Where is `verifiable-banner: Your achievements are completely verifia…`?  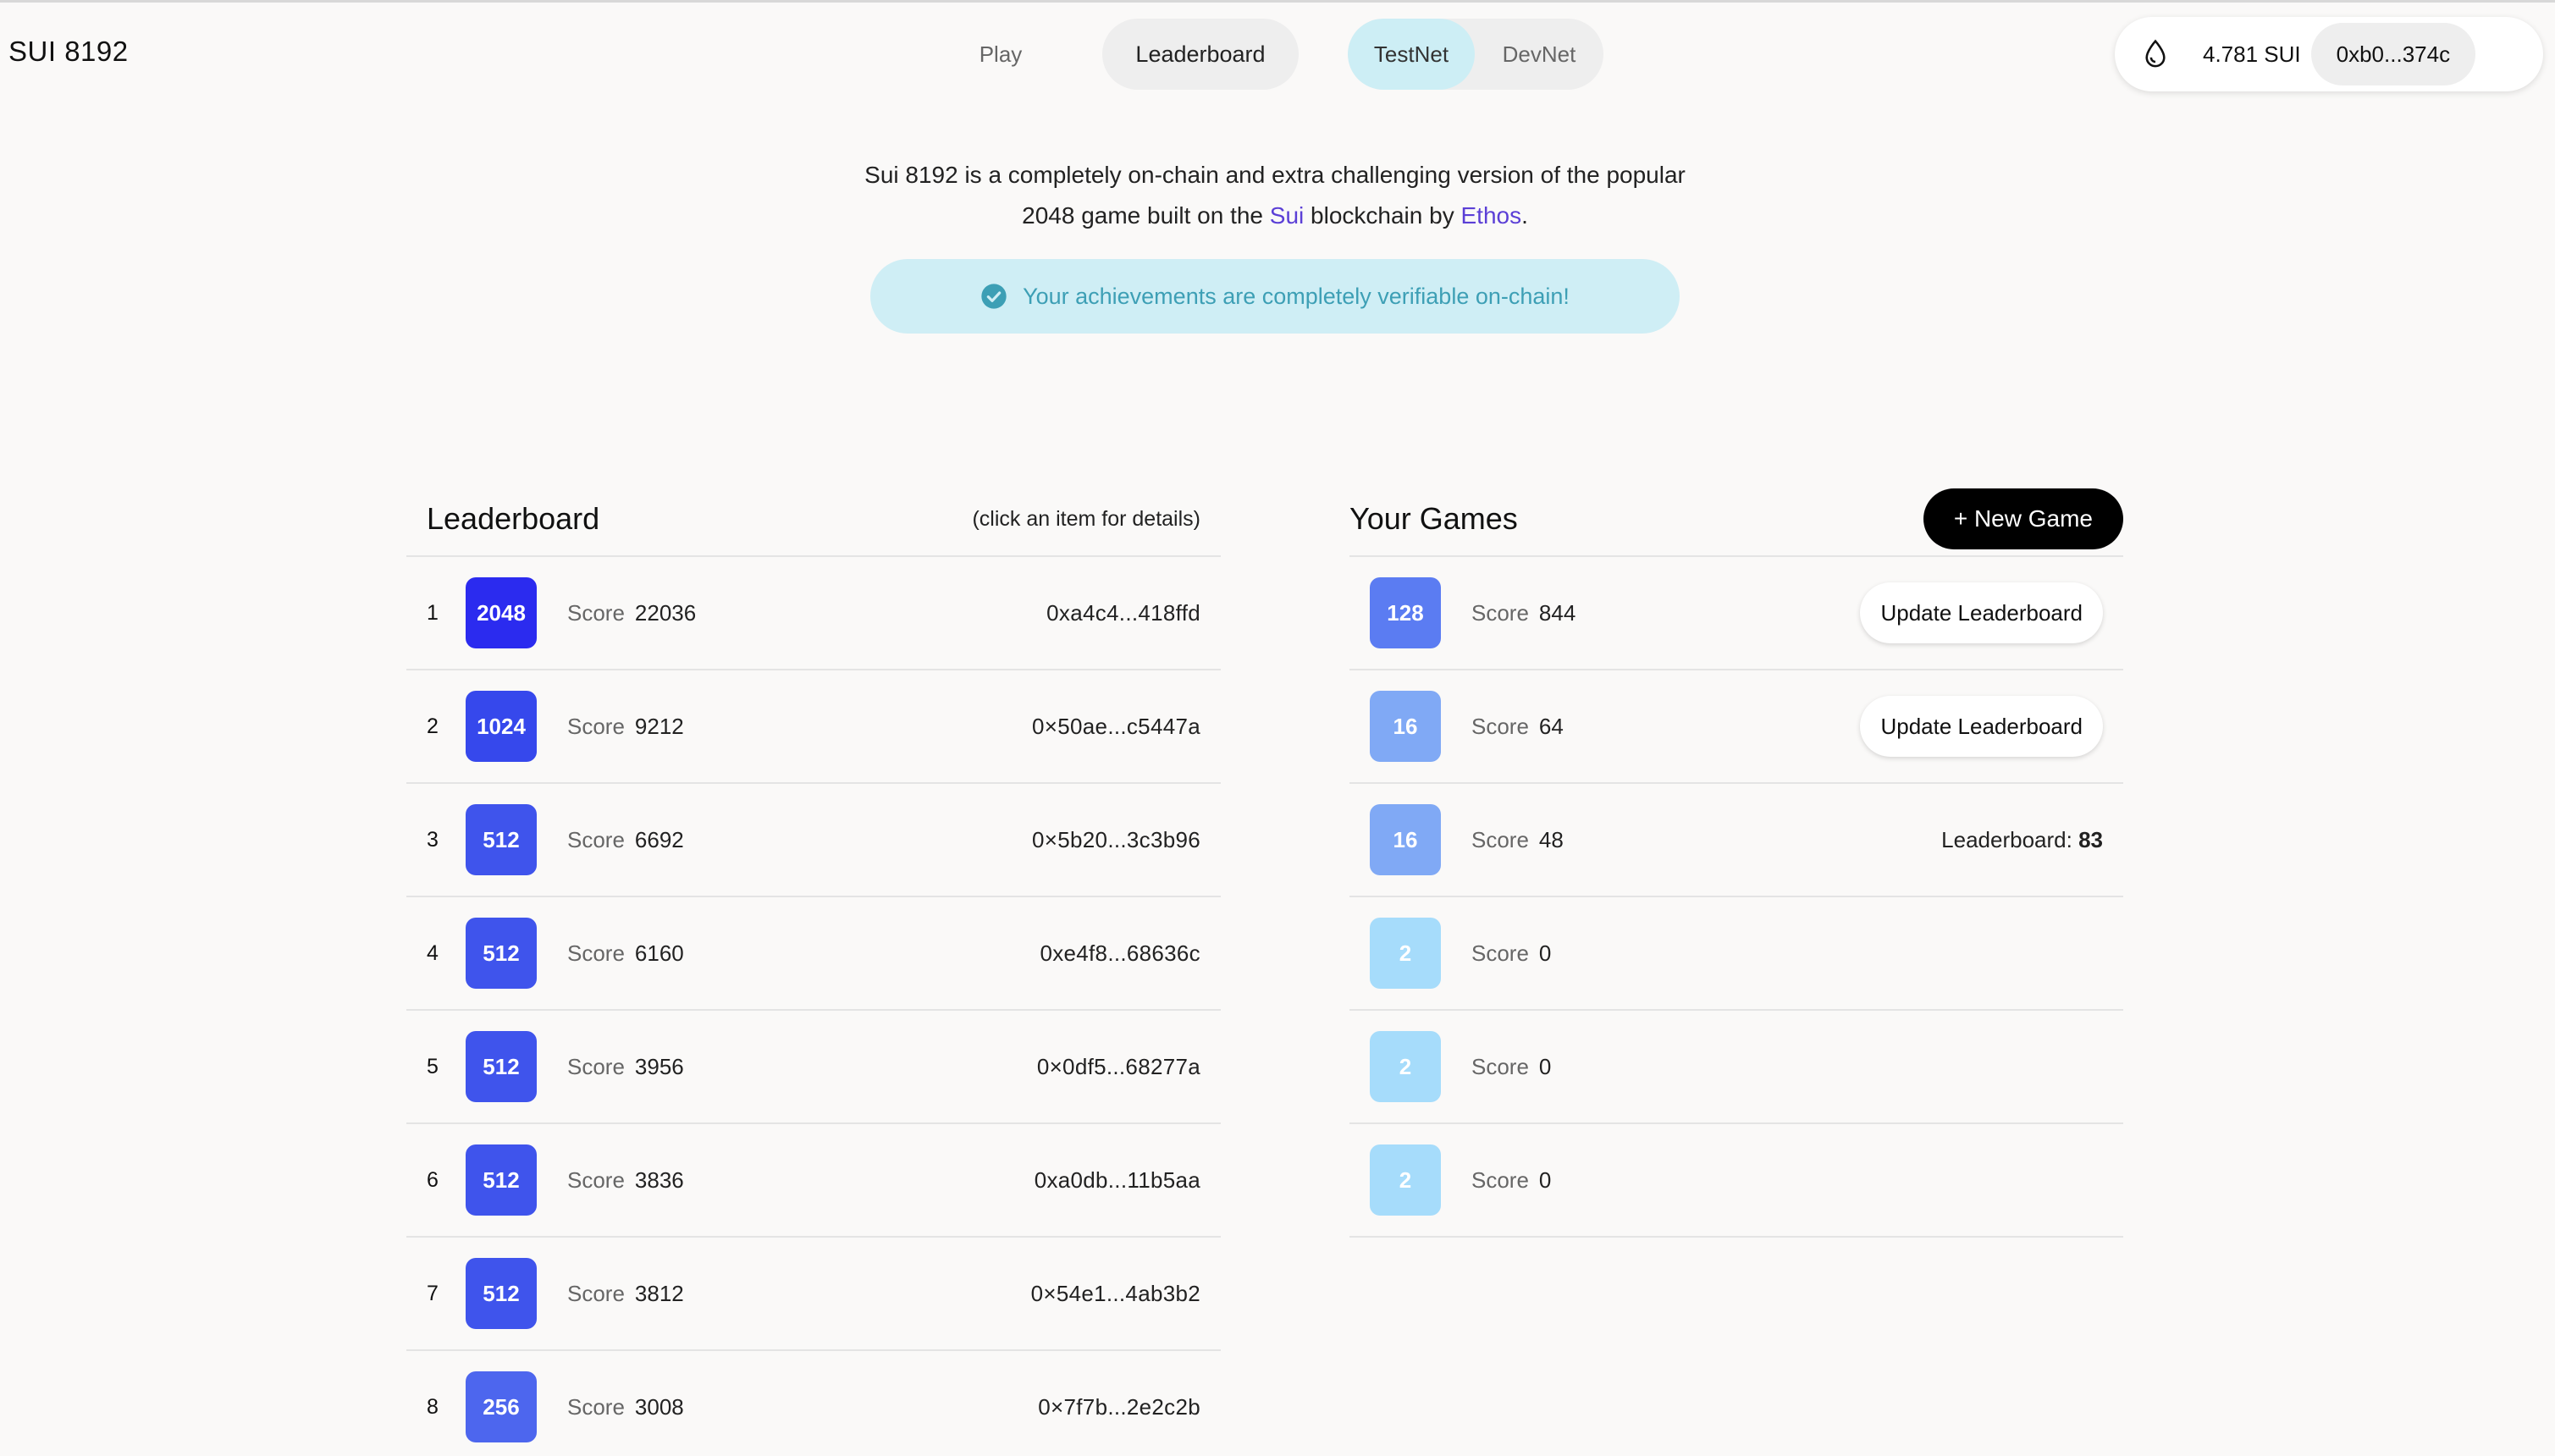 verifiable-banner: Your achievements are completely verifia… is located at coordinates (1275, 296).